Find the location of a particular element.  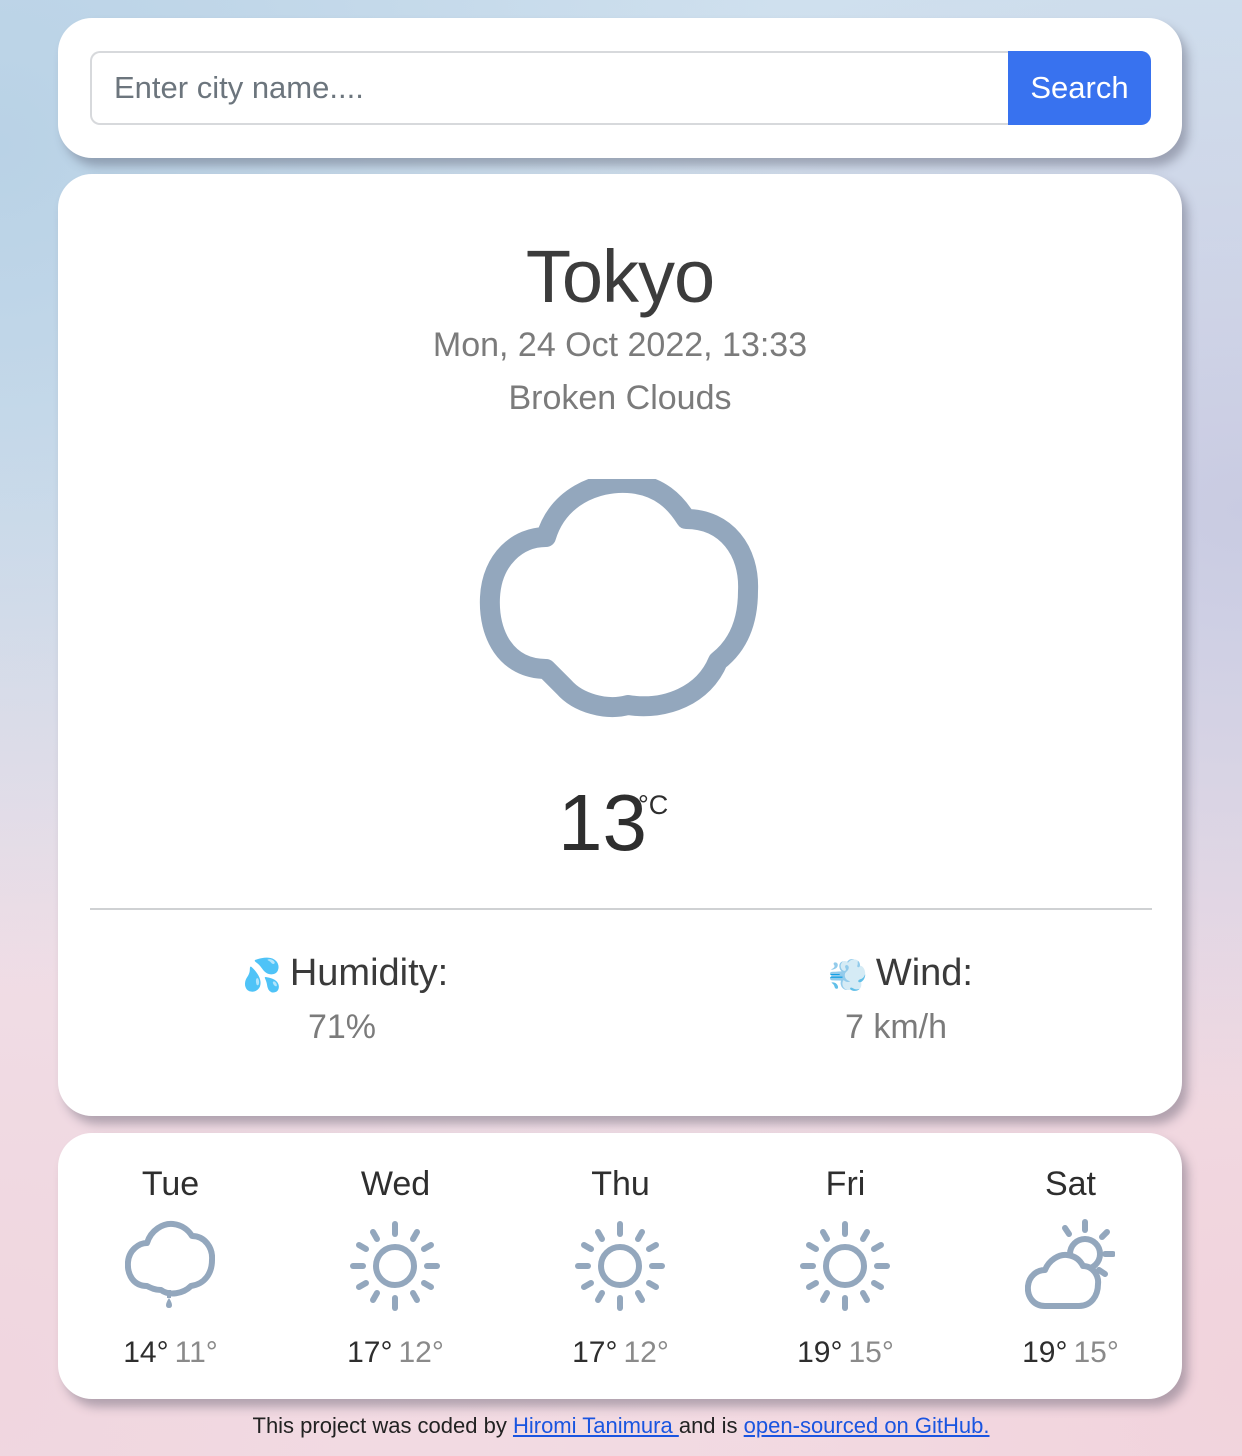

weather-description: Broken Clouds is located at coordinates (620, 398).